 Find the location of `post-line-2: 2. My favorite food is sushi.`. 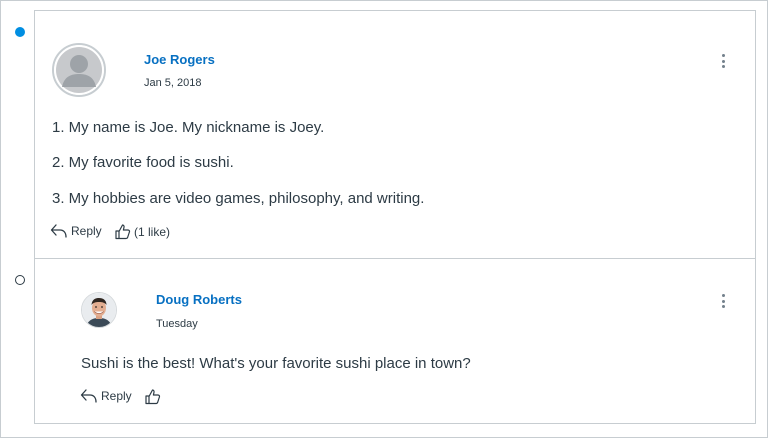

post-line-2: 2. My favorite food is sushi. is located at coordinates (143, 162).